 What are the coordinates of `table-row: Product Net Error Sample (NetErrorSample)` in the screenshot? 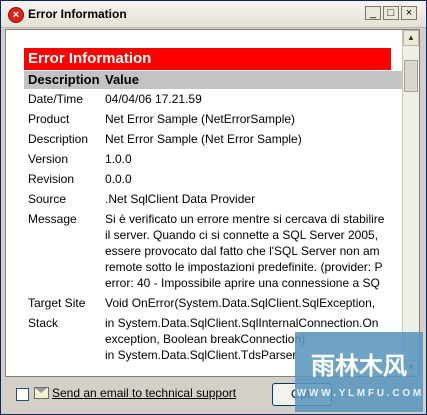 It's located at (214, 119).